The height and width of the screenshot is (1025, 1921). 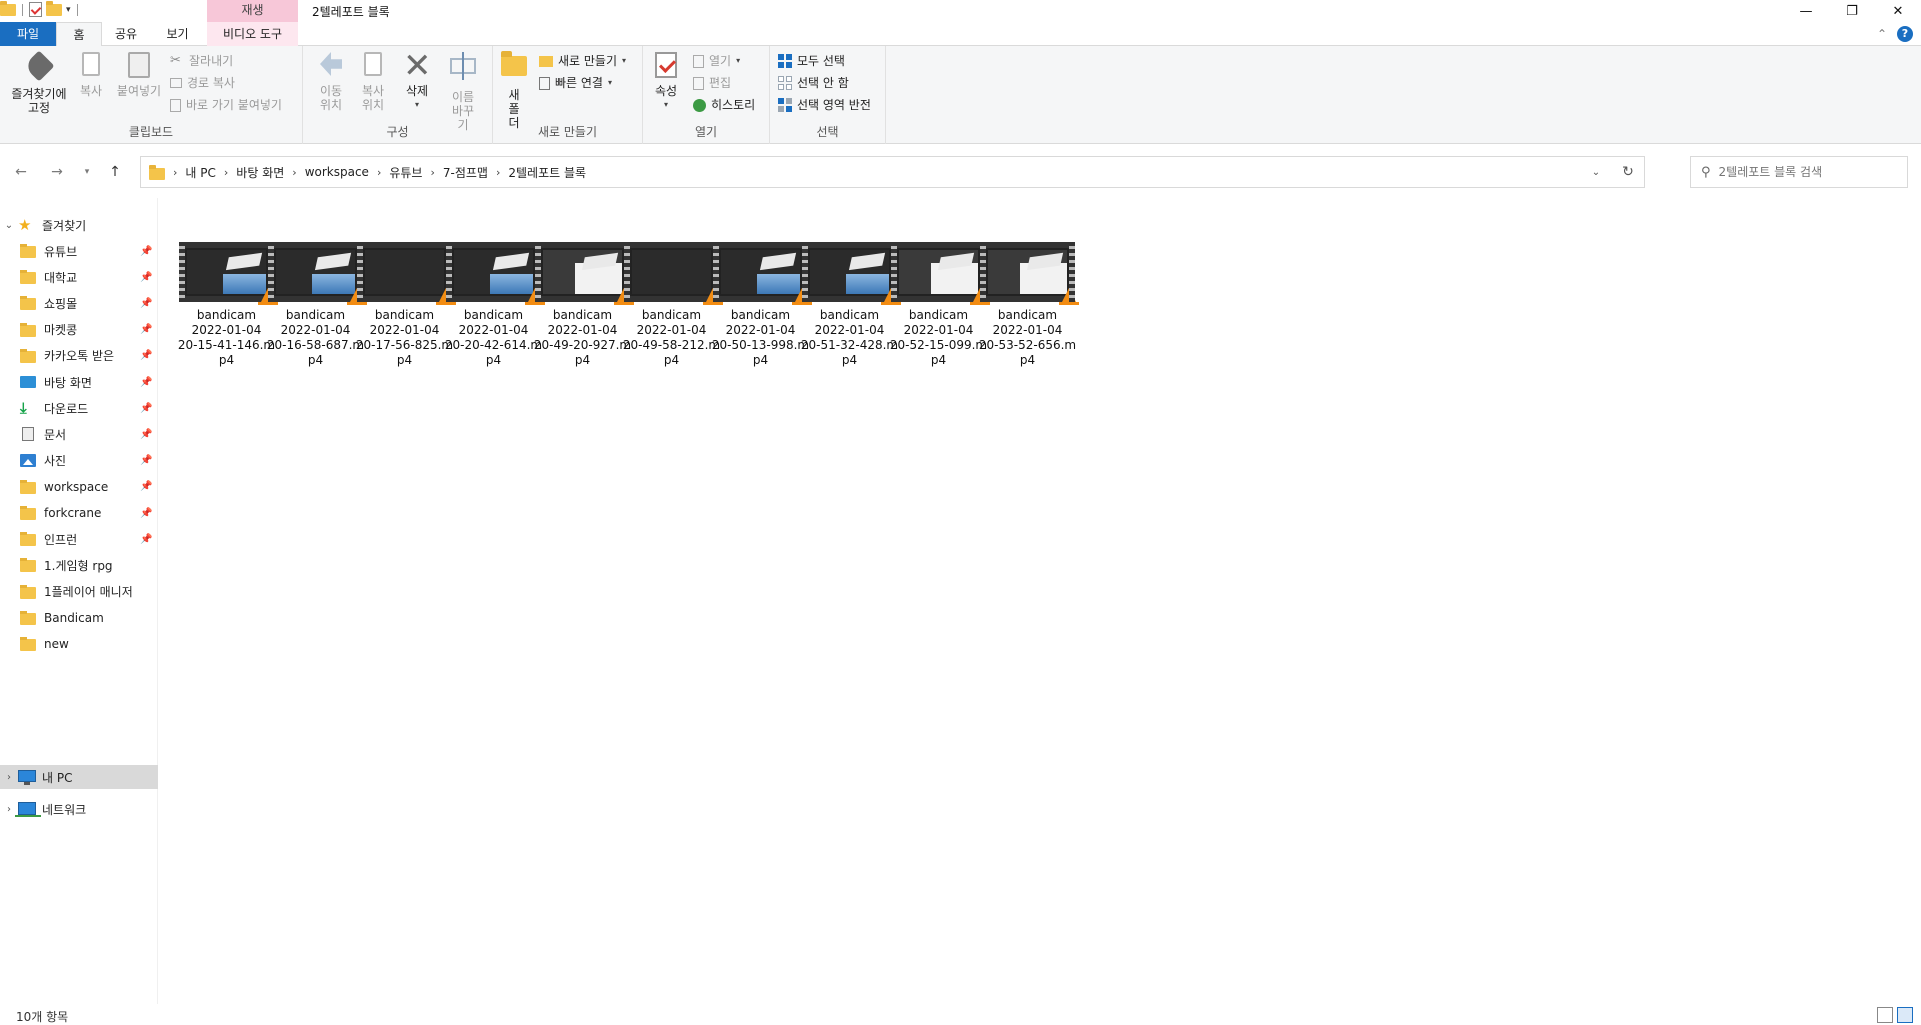 What do you see at coordinates (463, 92) in the screenshot?
I see `rename-button: 이름 바꾸기` at bounding box center [463, 92].